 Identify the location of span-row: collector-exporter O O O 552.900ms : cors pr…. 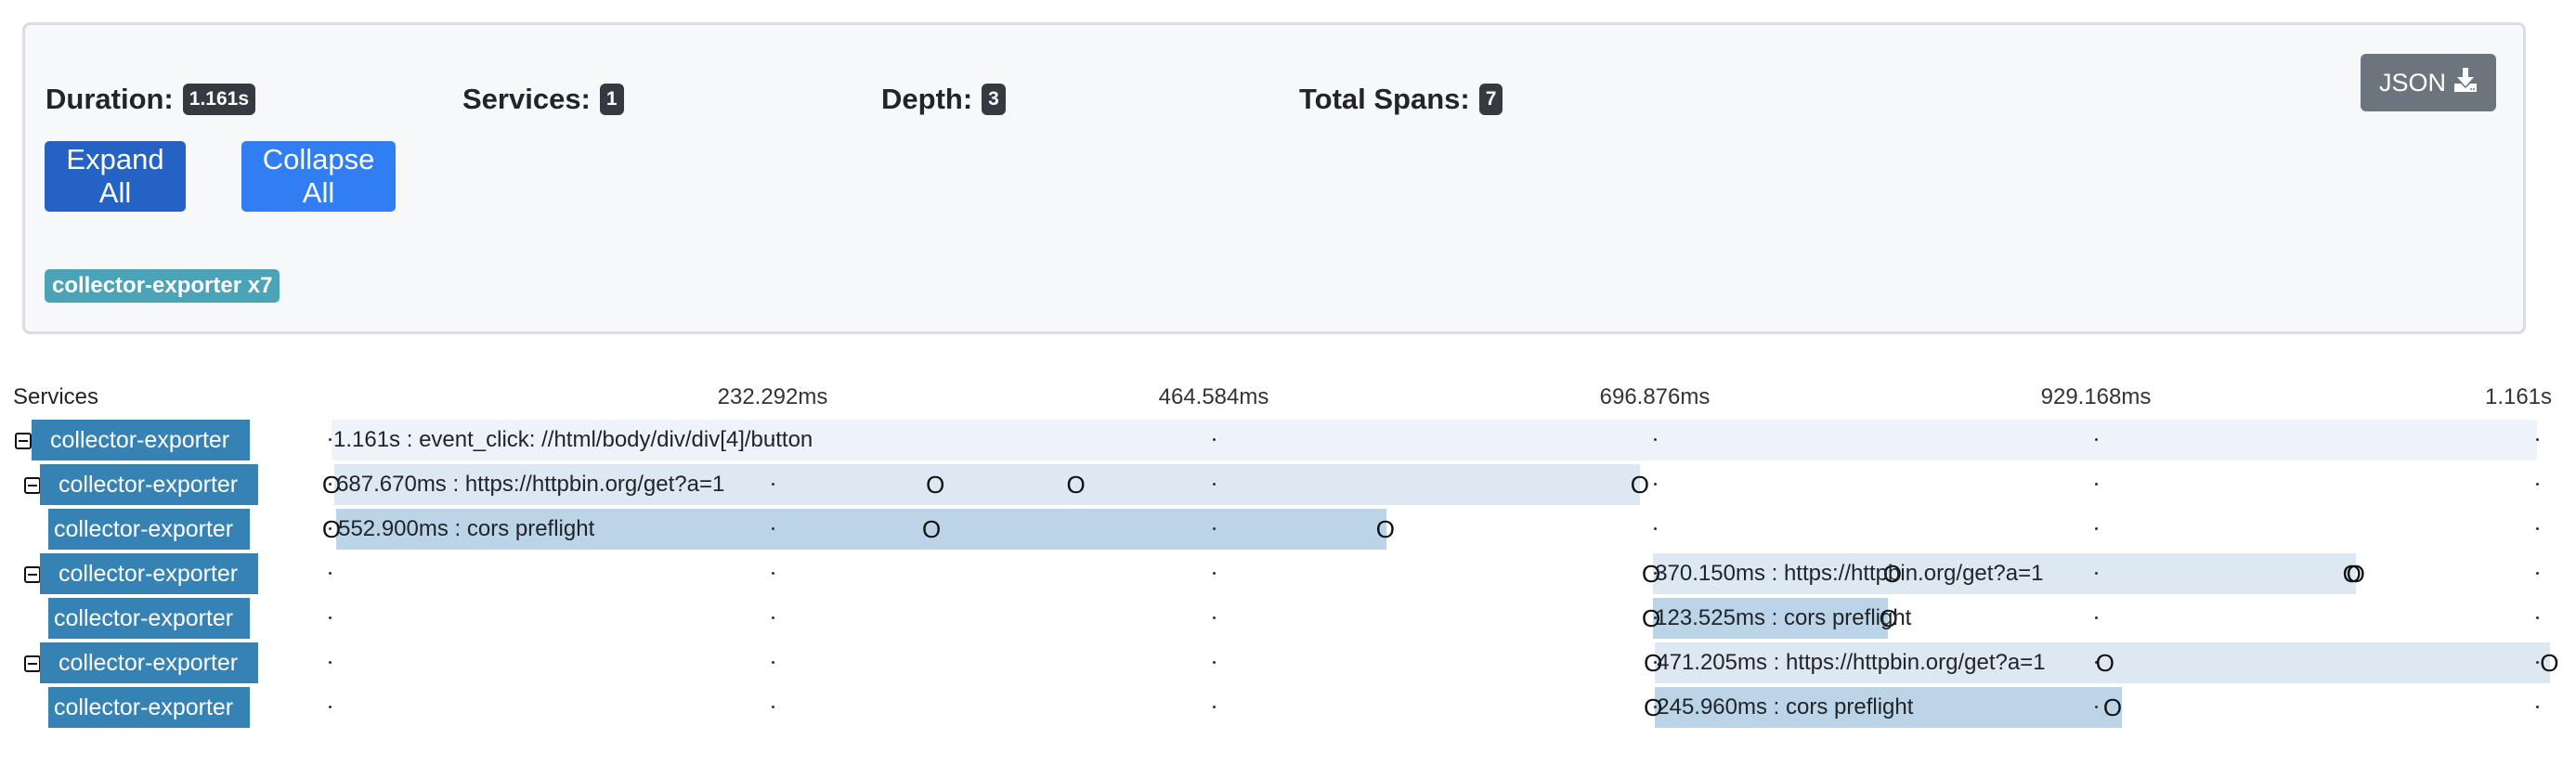
(1288, 531).